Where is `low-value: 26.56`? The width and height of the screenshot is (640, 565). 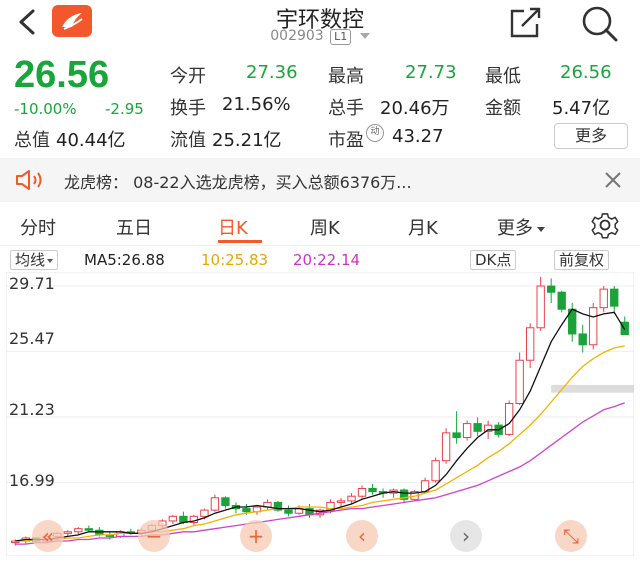
low-value: 26.56 is located at coordinates (586, 72).